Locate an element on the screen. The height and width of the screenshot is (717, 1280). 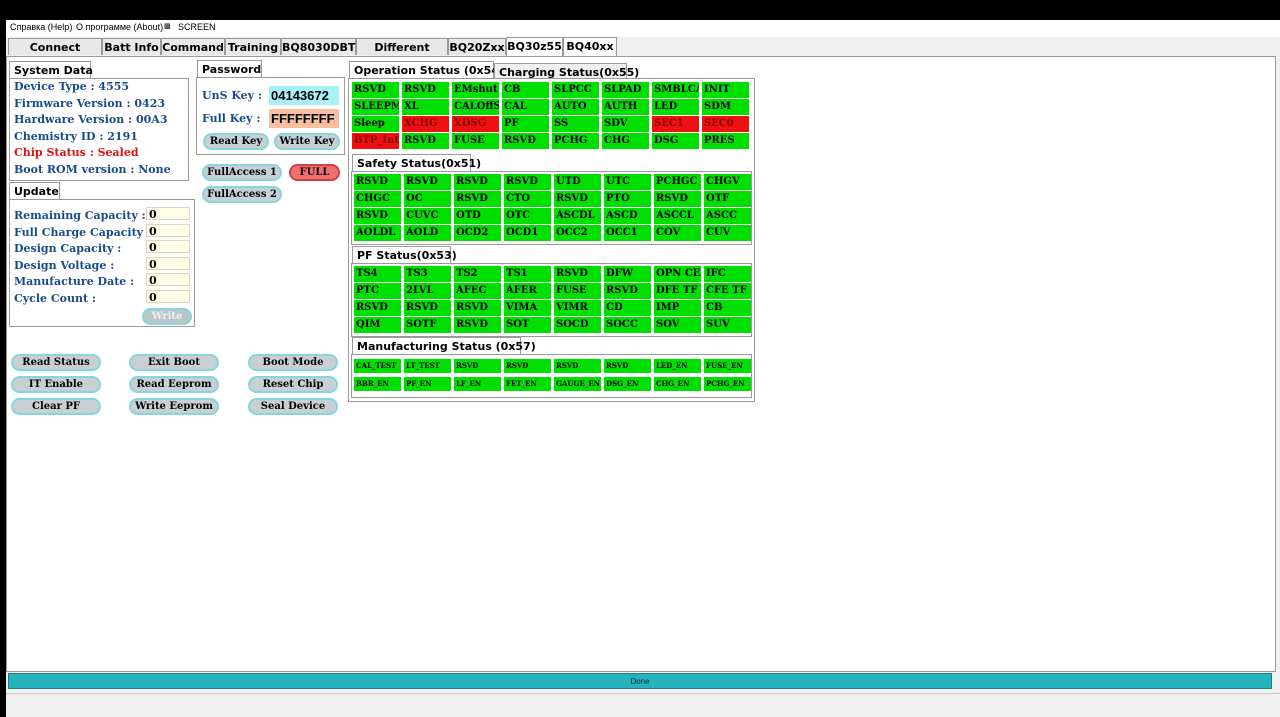
tab-command: Command is located at coordinates (193, 46).